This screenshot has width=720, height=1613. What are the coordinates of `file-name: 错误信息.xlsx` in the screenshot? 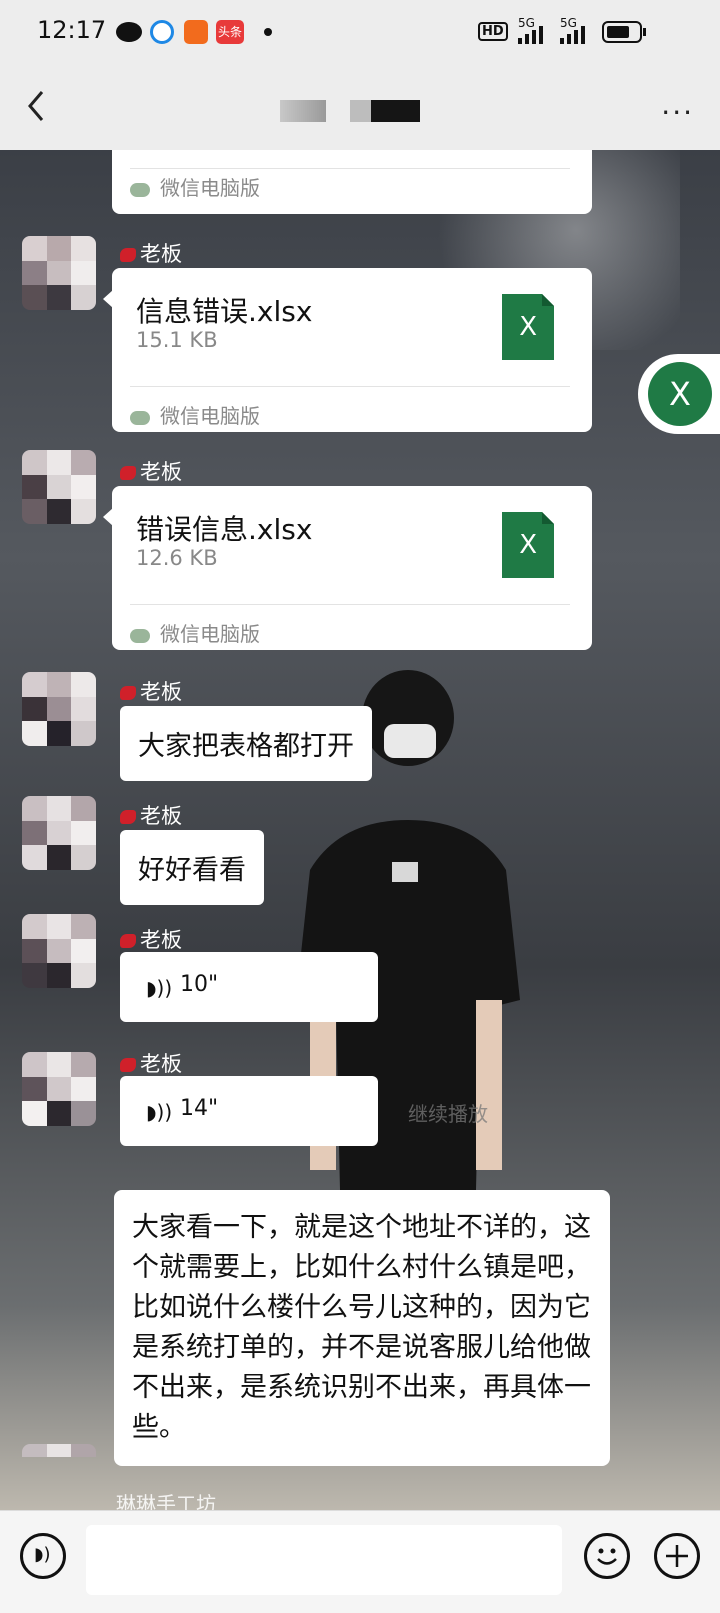 It's located at (224, 529).